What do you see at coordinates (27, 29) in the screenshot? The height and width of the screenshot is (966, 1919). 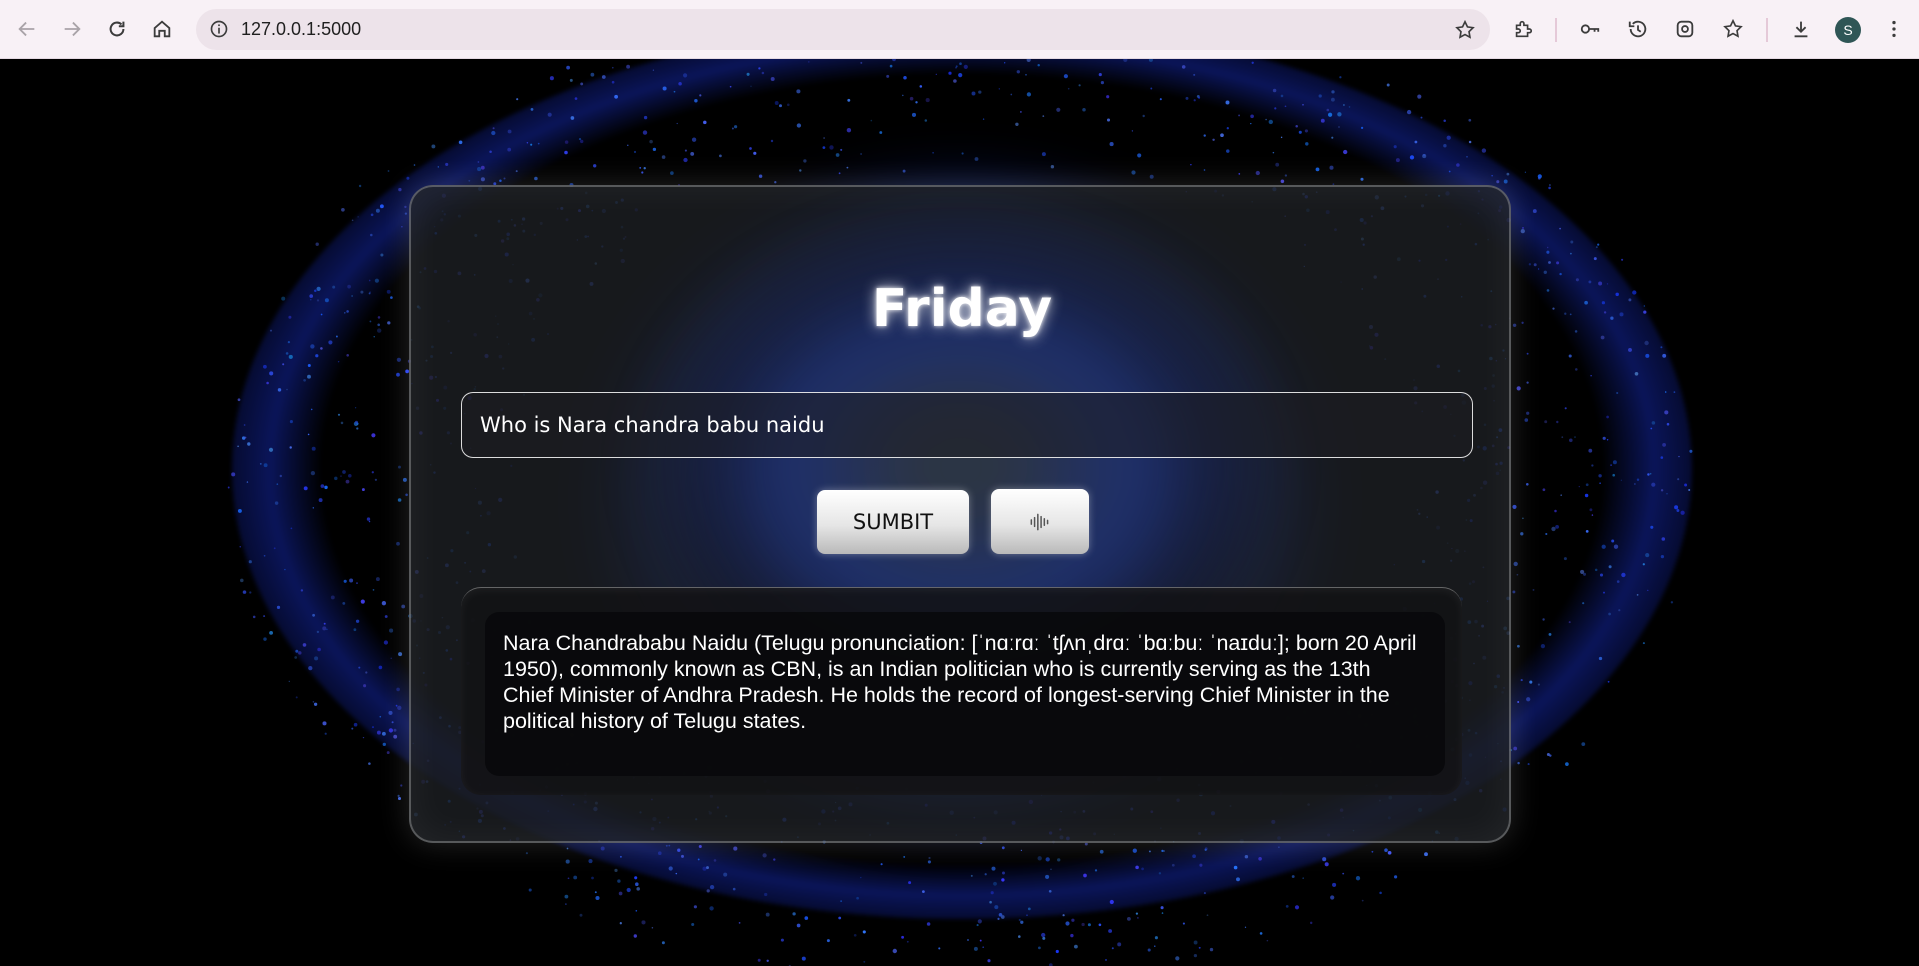 I see `back-button` at bounding box center [27, 29].